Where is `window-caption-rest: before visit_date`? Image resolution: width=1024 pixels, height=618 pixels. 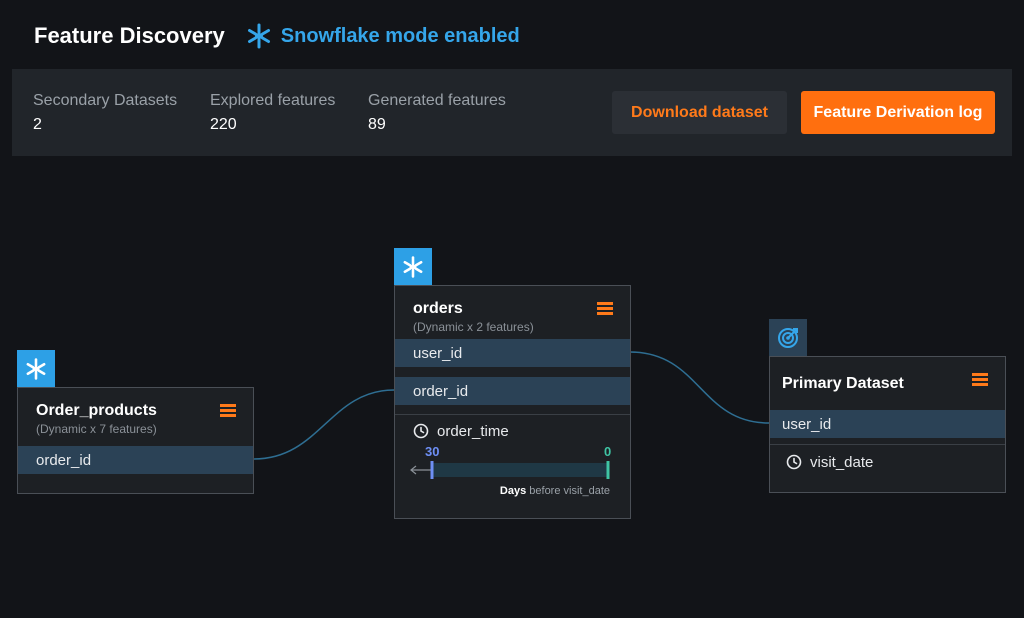 window-caption-rest: before visit_date is located at coordinates (568, 491).